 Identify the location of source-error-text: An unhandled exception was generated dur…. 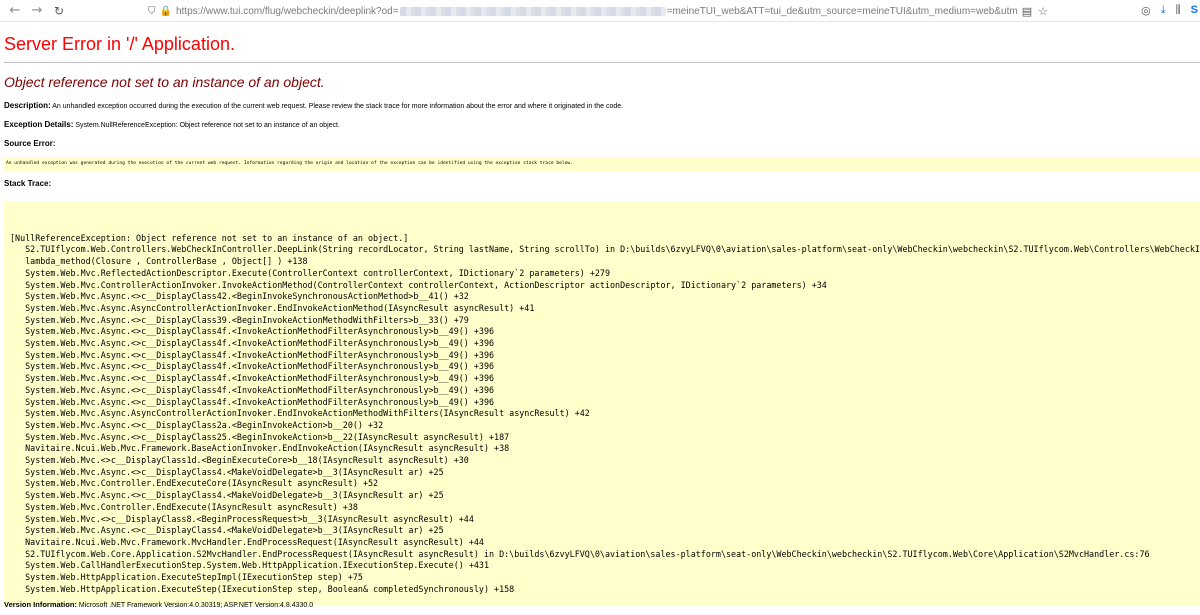
(289, 163).